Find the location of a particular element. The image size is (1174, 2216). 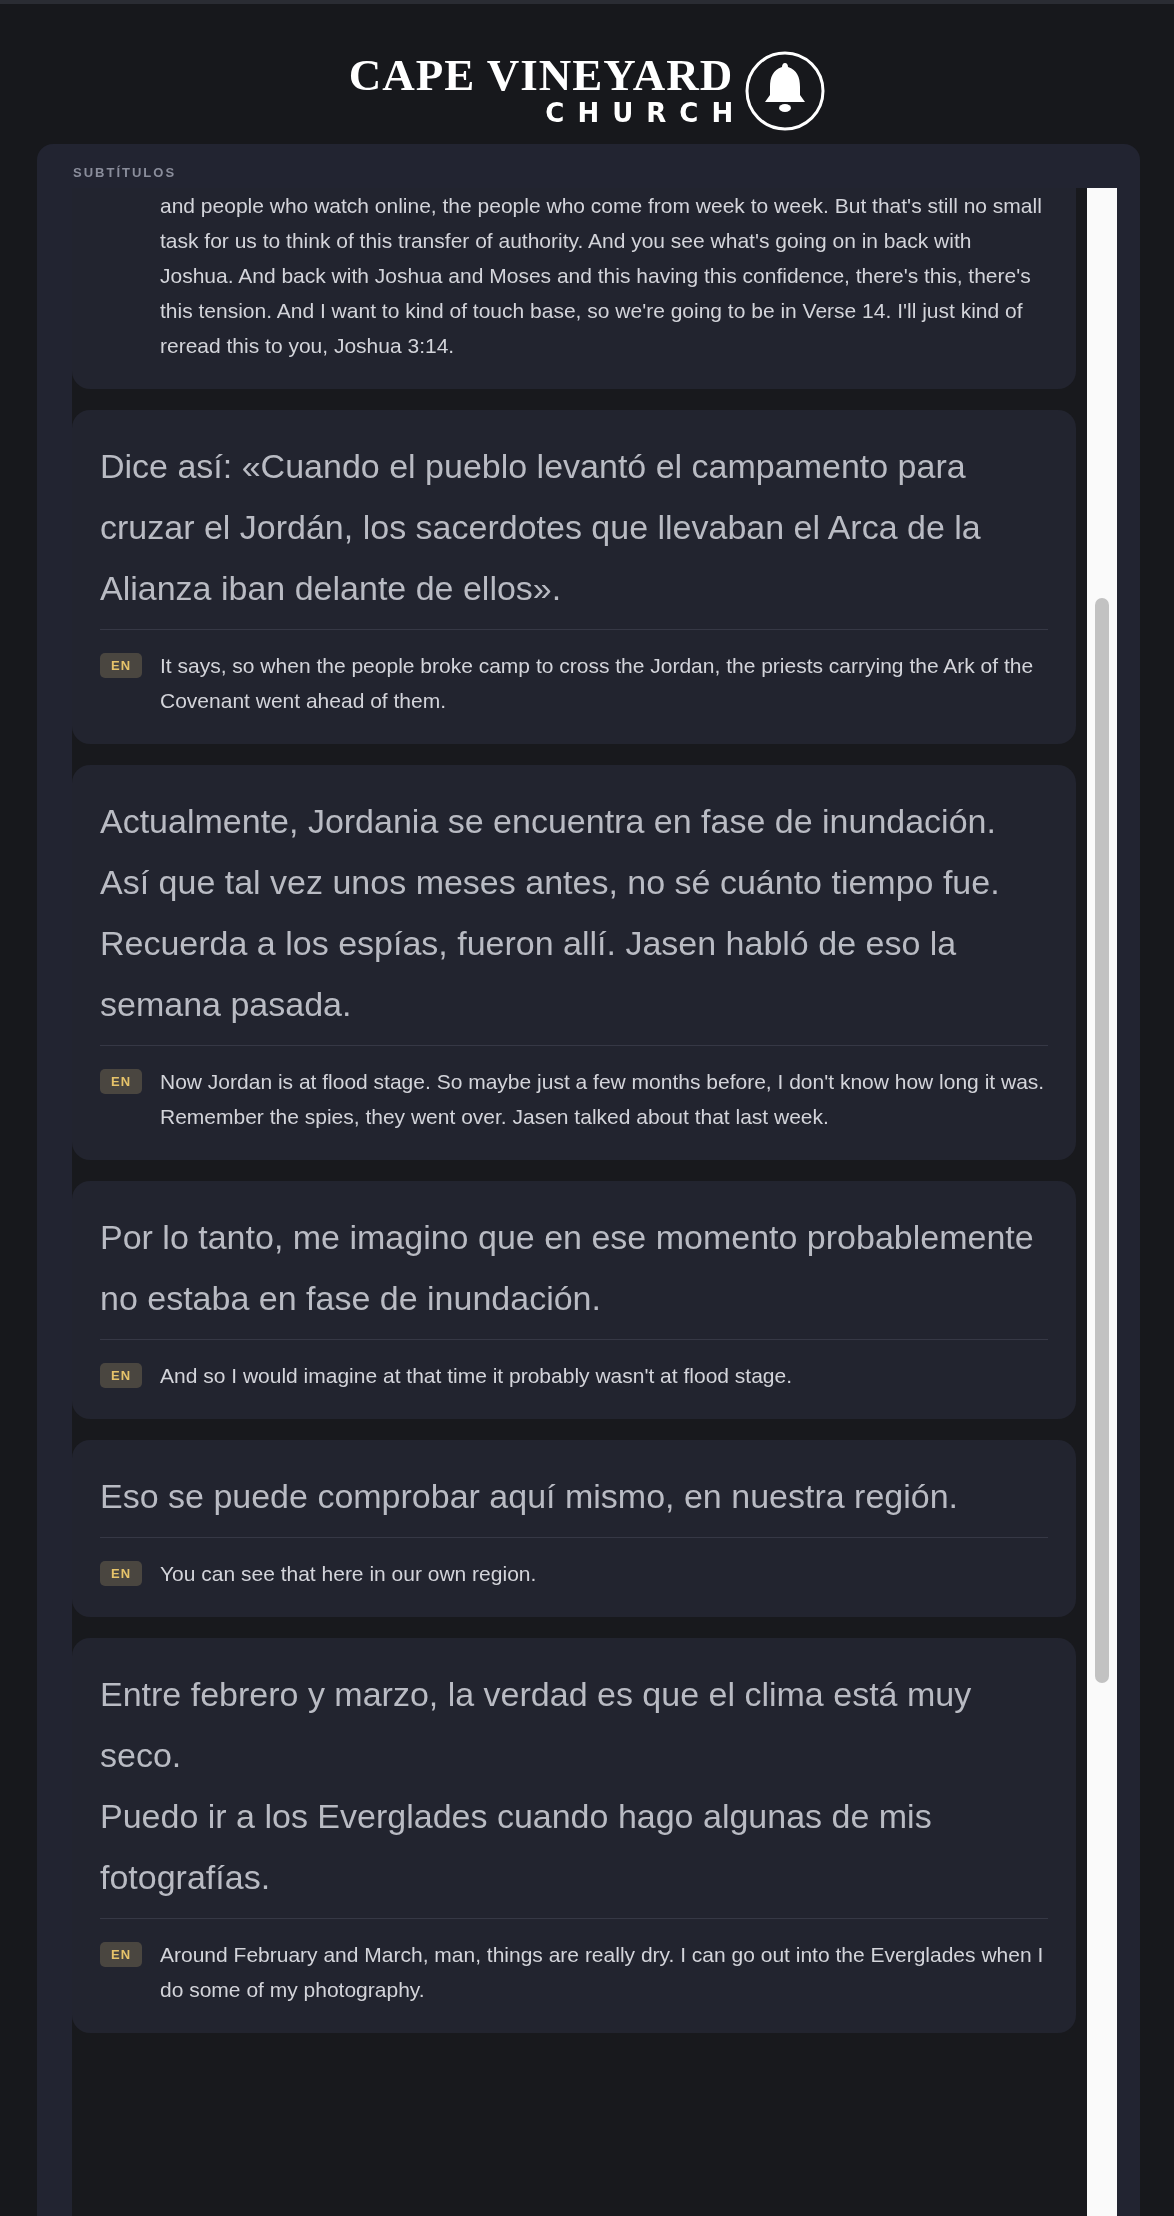

original-text: Entre febrero y marzo, la verdad es que el clima está muy seco. is located at coordinates (536, 1725).